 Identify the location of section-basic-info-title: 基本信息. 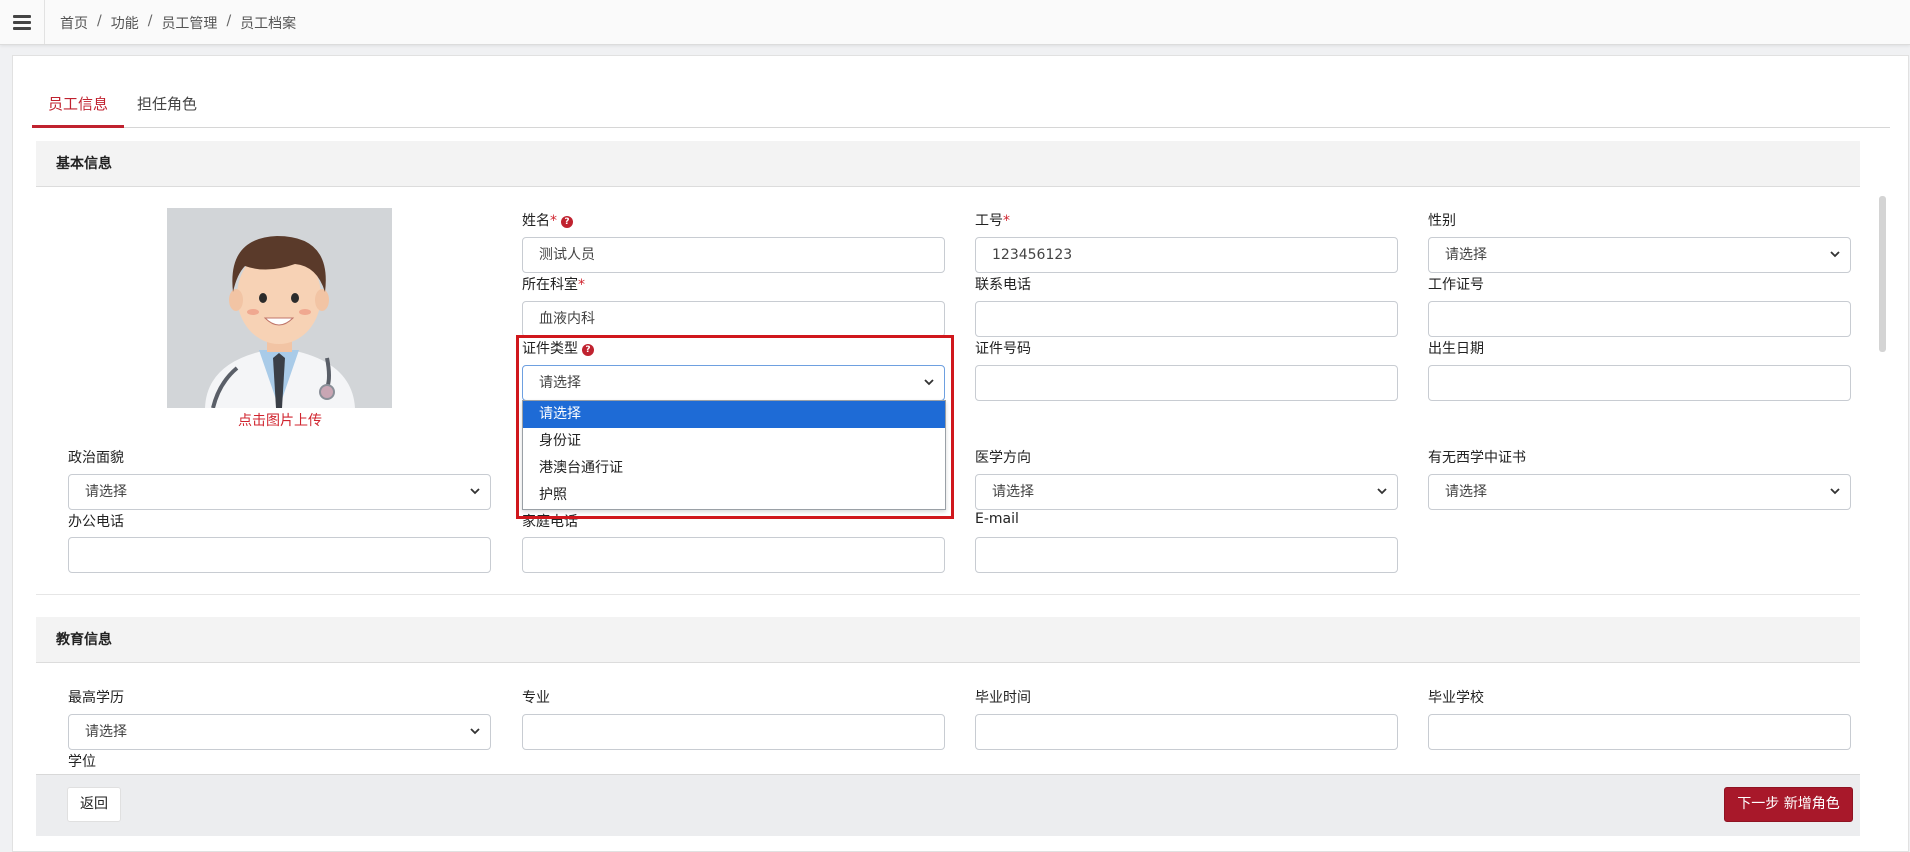
(948, 164).